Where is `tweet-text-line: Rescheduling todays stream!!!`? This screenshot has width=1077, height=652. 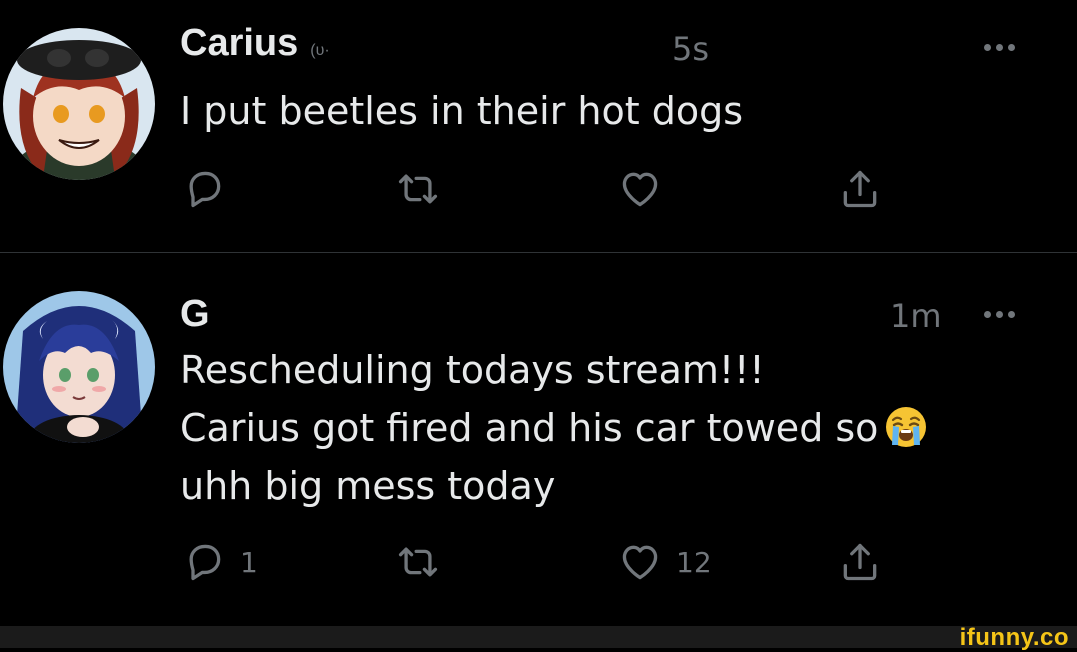
tweet-text-line: Rescheduling todays stream!!! is located at coordinates (472, 370).